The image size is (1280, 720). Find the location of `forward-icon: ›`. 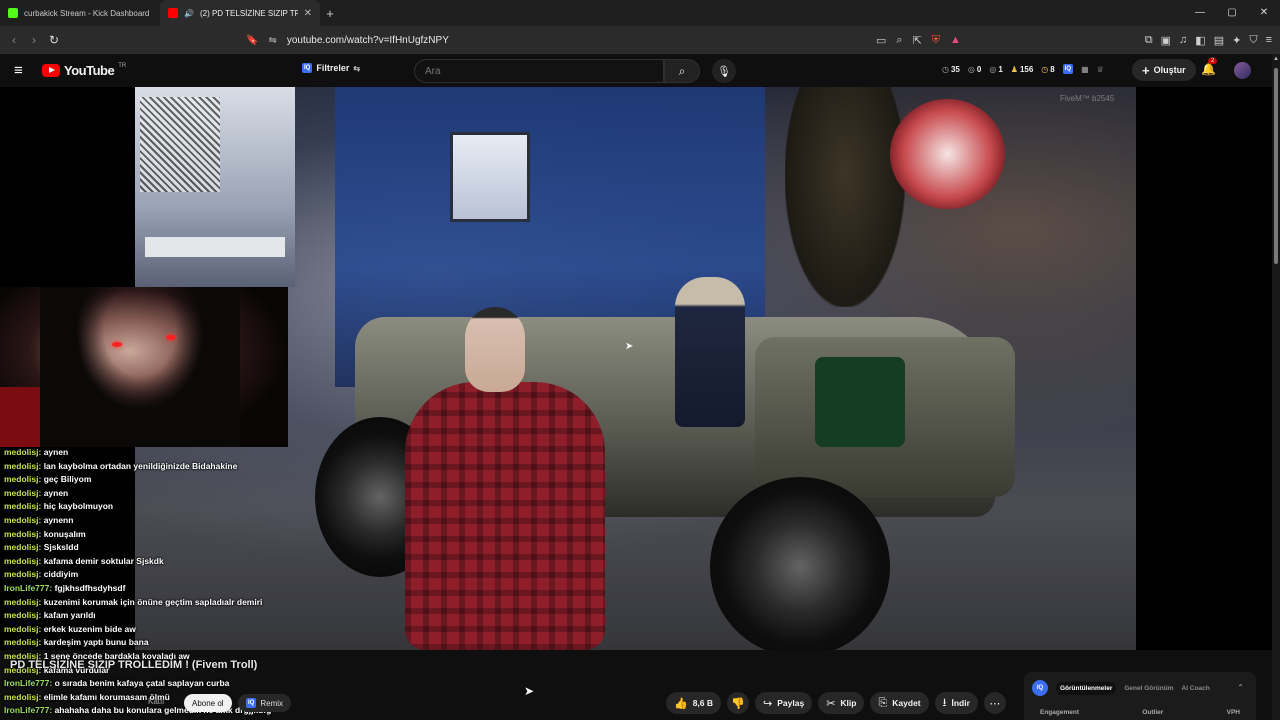

forward-icon: › is located at coordinates (34, 40).